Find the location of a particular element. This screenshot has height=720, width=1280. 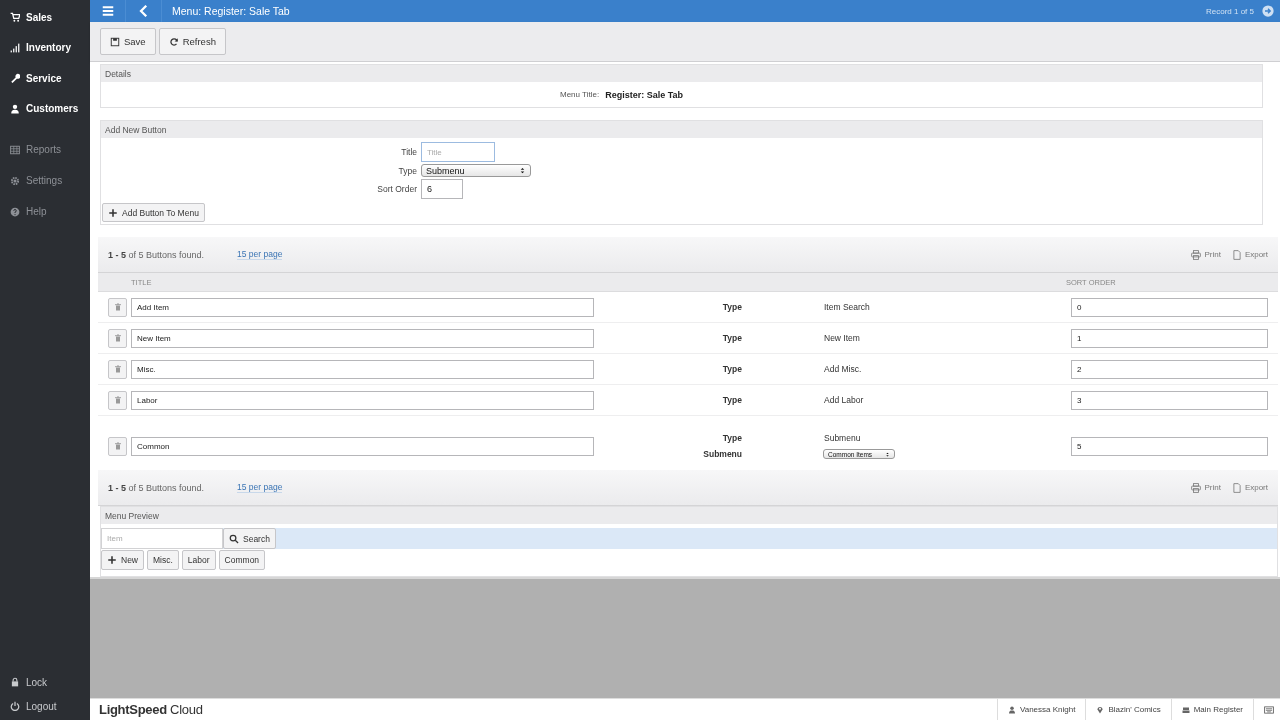

title-field: Add Item is located at coordinates (362, 307).